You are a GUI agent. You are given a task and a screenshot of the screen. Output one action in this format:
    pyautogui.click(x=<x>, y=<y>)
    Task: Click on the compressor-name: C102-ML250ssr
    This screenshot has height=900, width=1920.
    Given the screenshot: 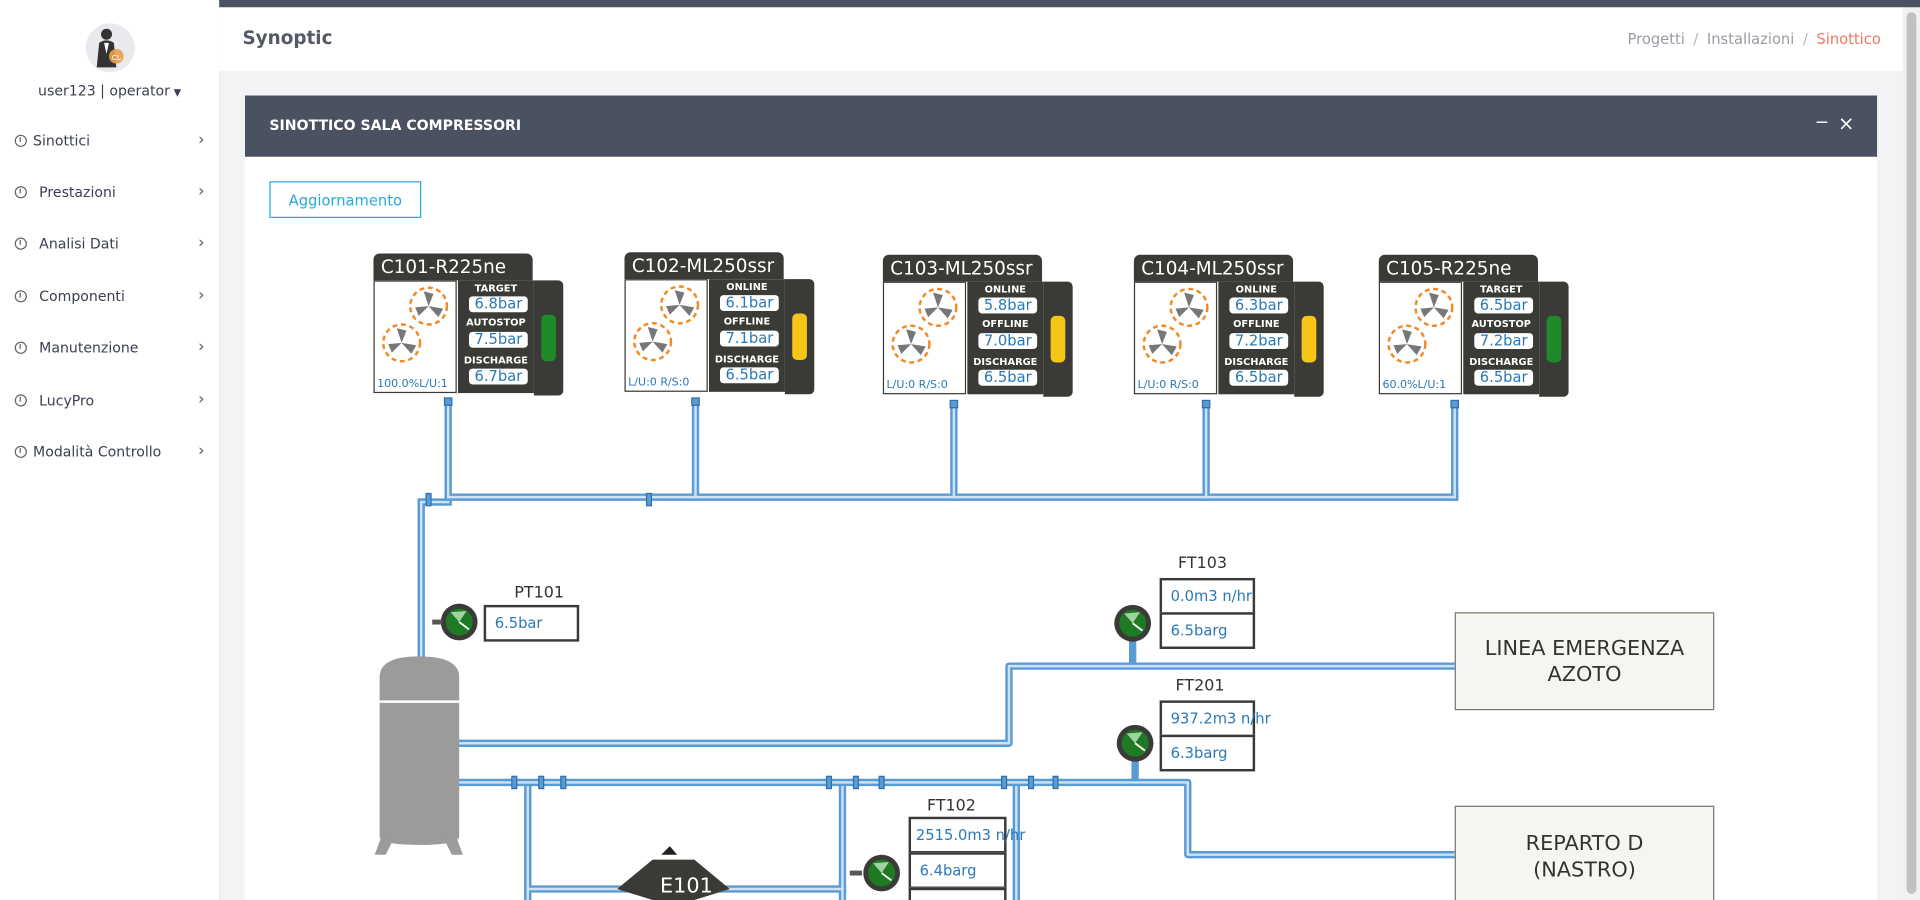 What is the action you would take?
    pyautogui.click(x=704, y=266)
    